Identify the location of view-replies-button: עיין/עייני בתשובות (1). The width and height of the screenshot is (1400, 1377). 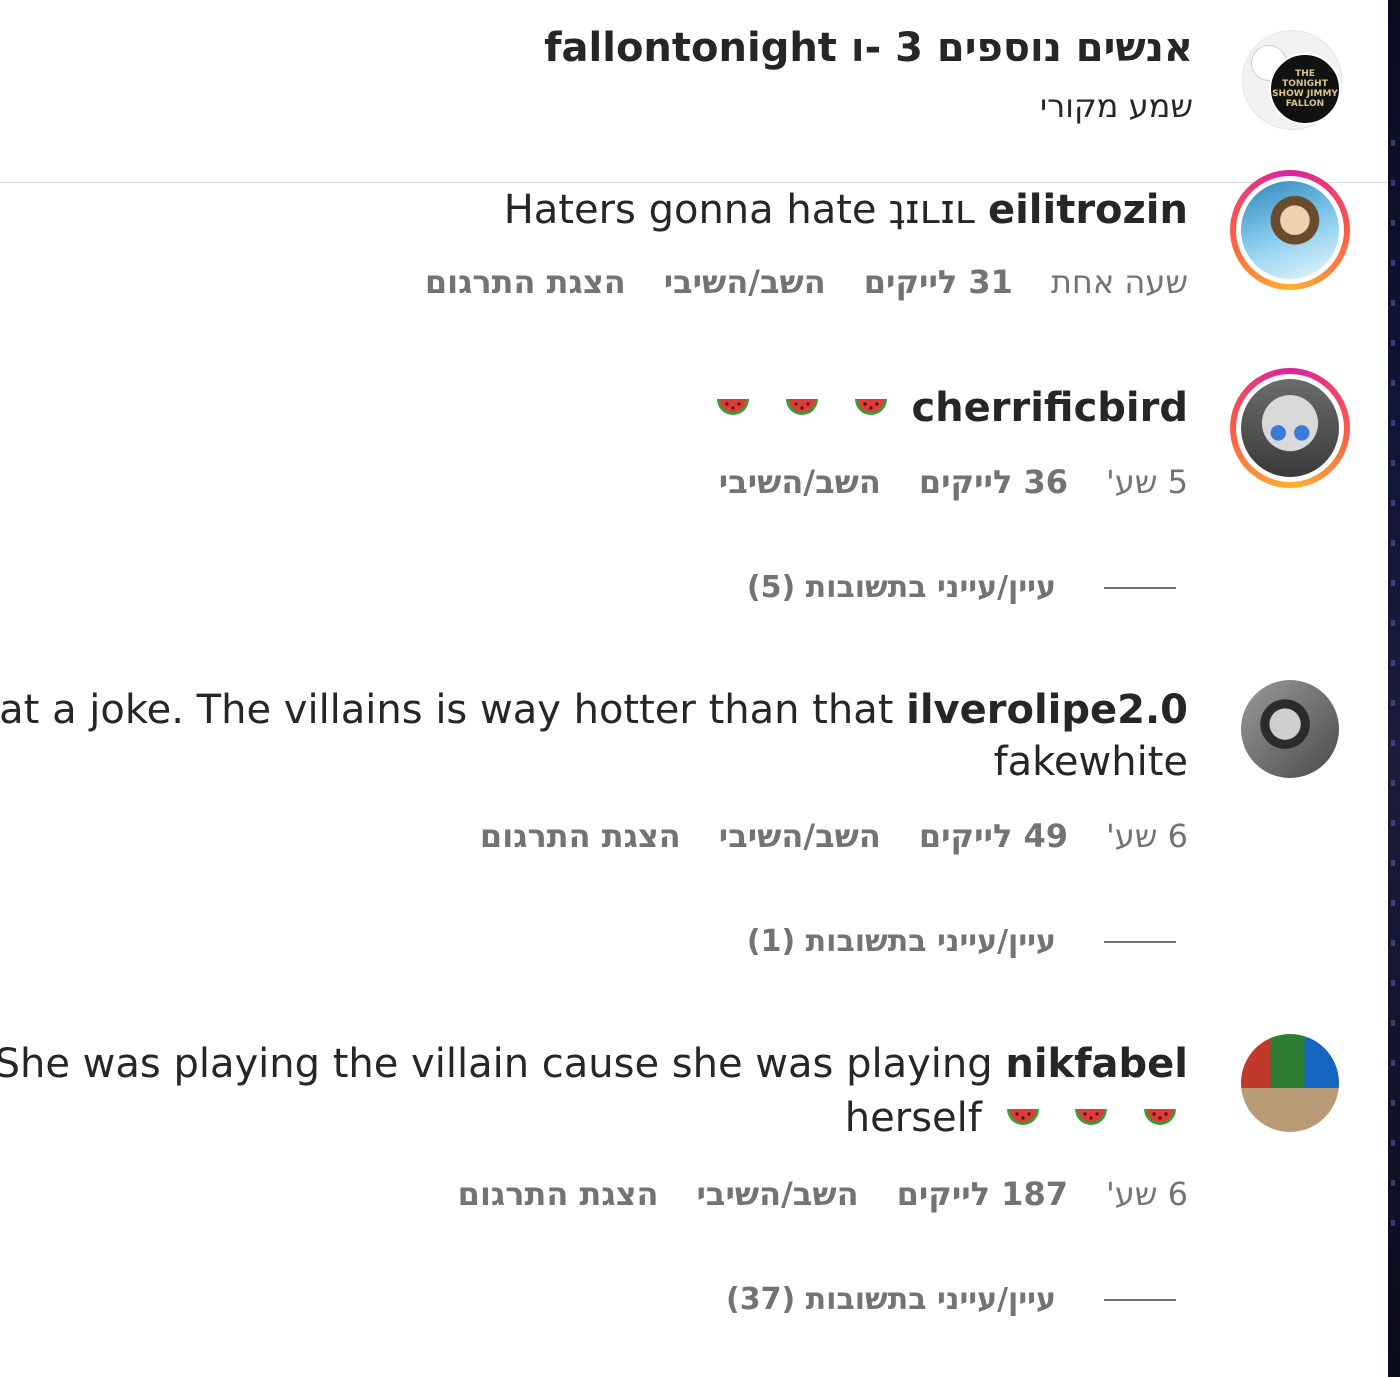
(901, 942).